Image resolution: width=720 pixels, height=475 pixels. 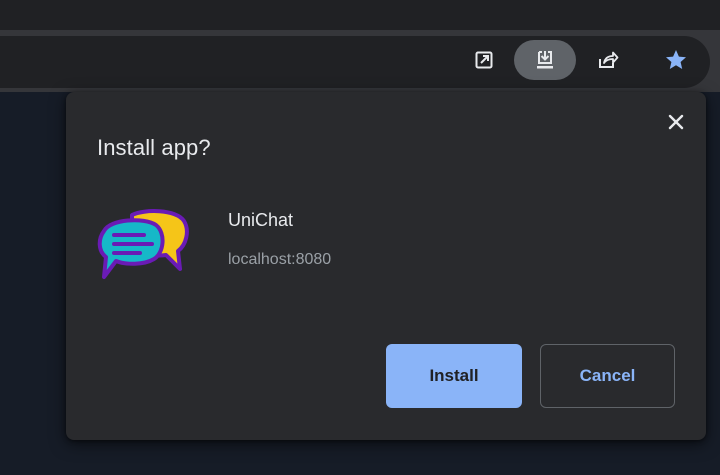 What do you see at coordinates (261, 220) in the screenshot?
I see `app-name: UniChat` at bounding box center [261, 220].